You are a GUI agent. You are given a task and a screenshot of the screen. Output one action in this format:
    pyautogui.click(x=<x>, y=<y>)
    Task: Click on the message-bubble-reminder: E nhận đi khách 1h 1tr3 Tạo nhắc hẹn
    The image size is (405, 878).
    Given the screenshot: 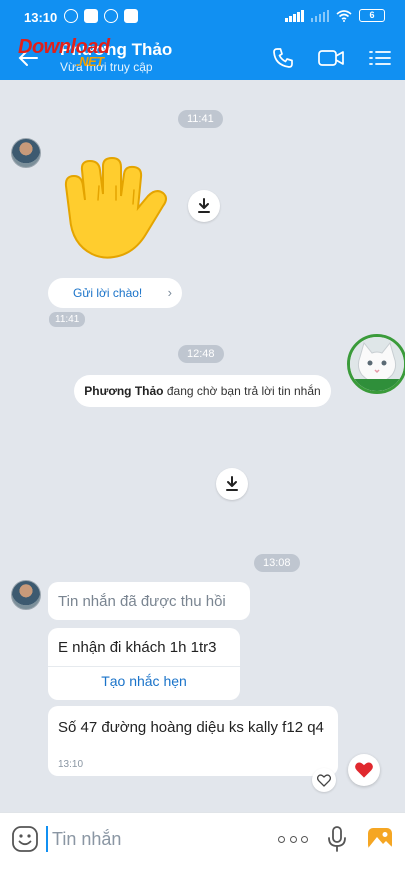 What is the action you would take?
    pyautogui.click(x=144, y=664)
    